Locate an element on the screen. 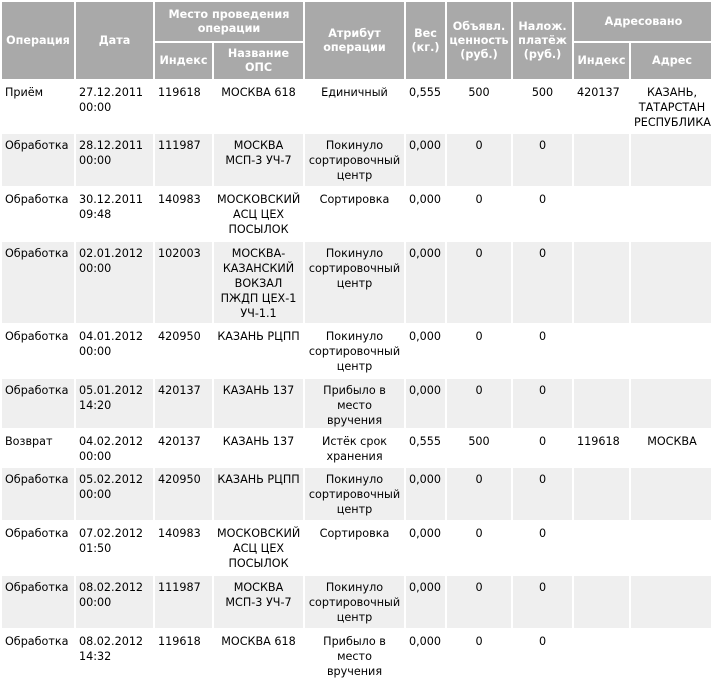  header-cod: Налож. платёж (руб.) is located at coordinates (542, 40).